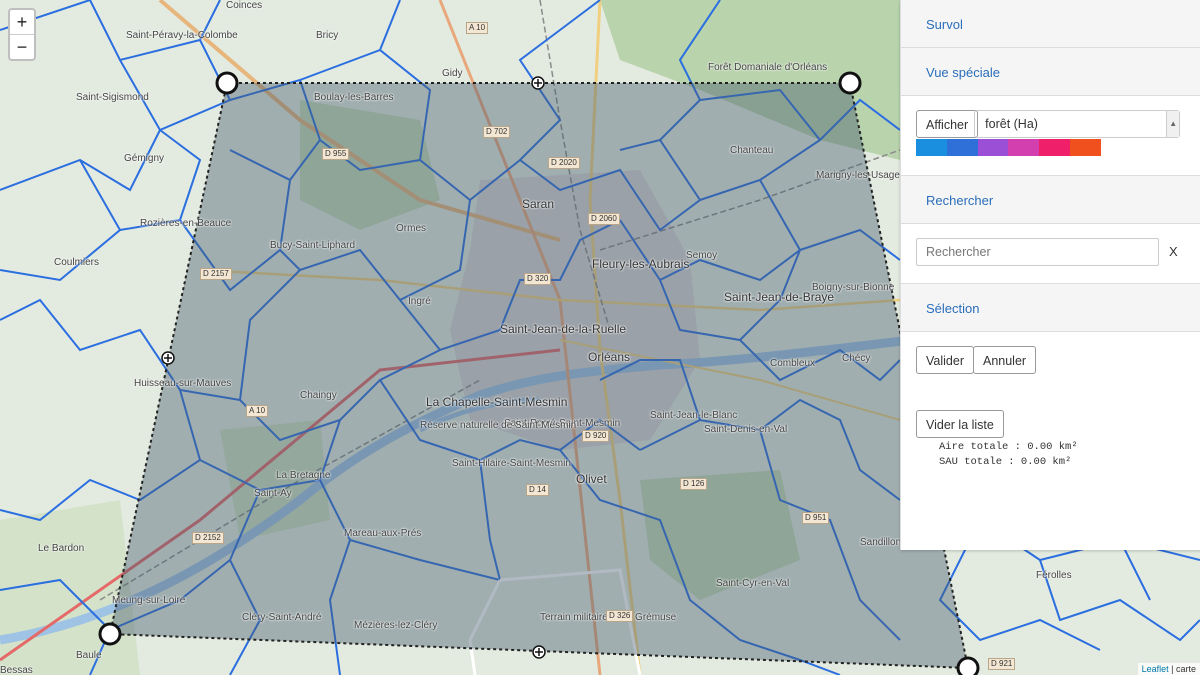  Describe the element at coordinates (753, 583) in the screenshot. I see `place-label: Saint-Cyr-en-Val` at that location.